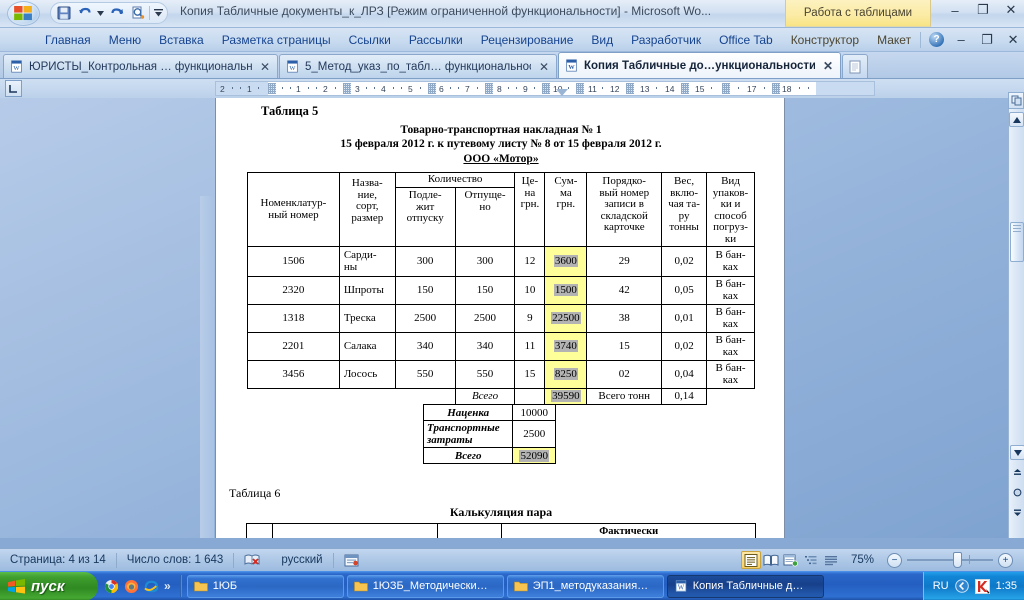 This screenshot has height=600, width=1024. I want to click on summary-row: Наценка 10000, so click(489, 412).